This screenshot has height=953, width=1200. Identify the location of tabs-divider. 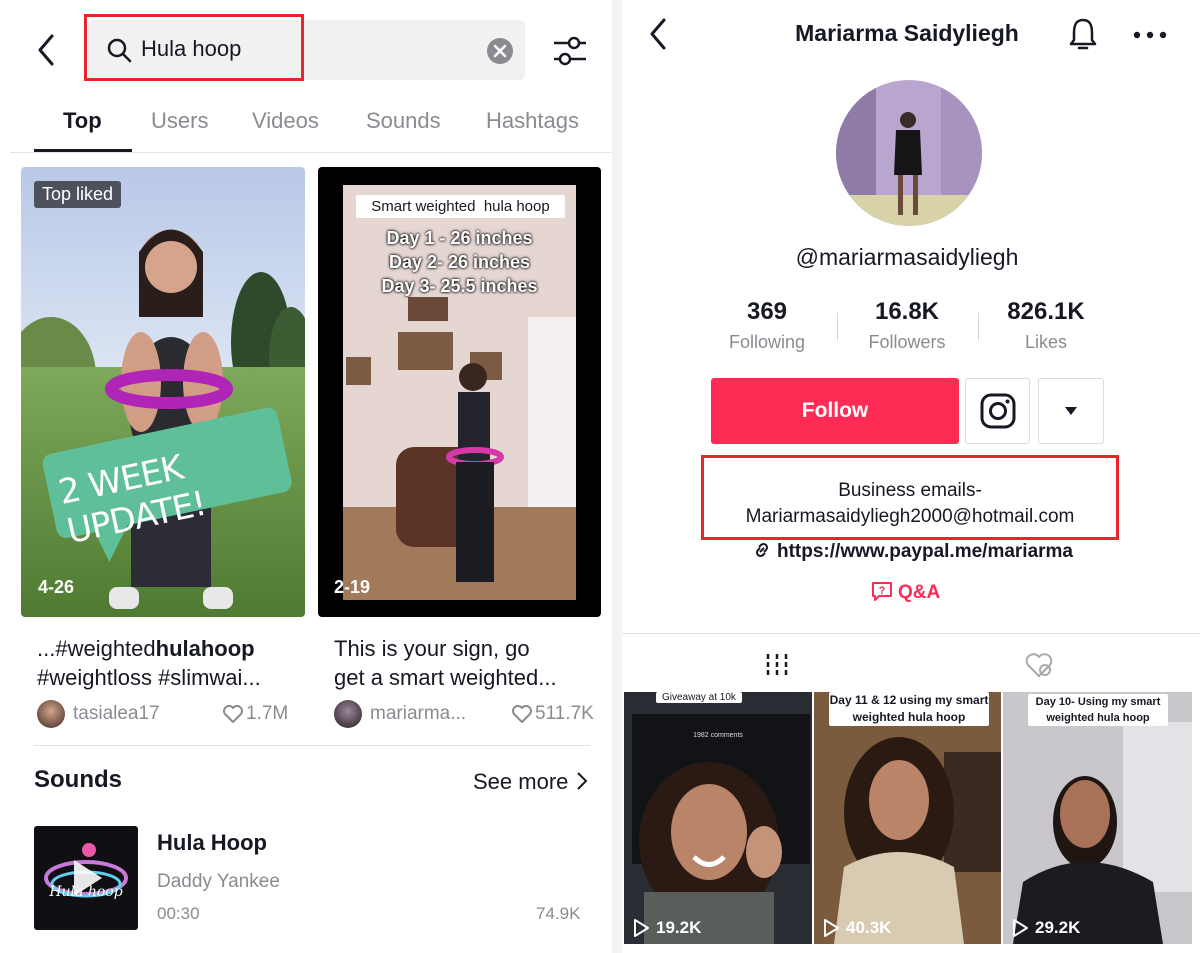
(311, 152).